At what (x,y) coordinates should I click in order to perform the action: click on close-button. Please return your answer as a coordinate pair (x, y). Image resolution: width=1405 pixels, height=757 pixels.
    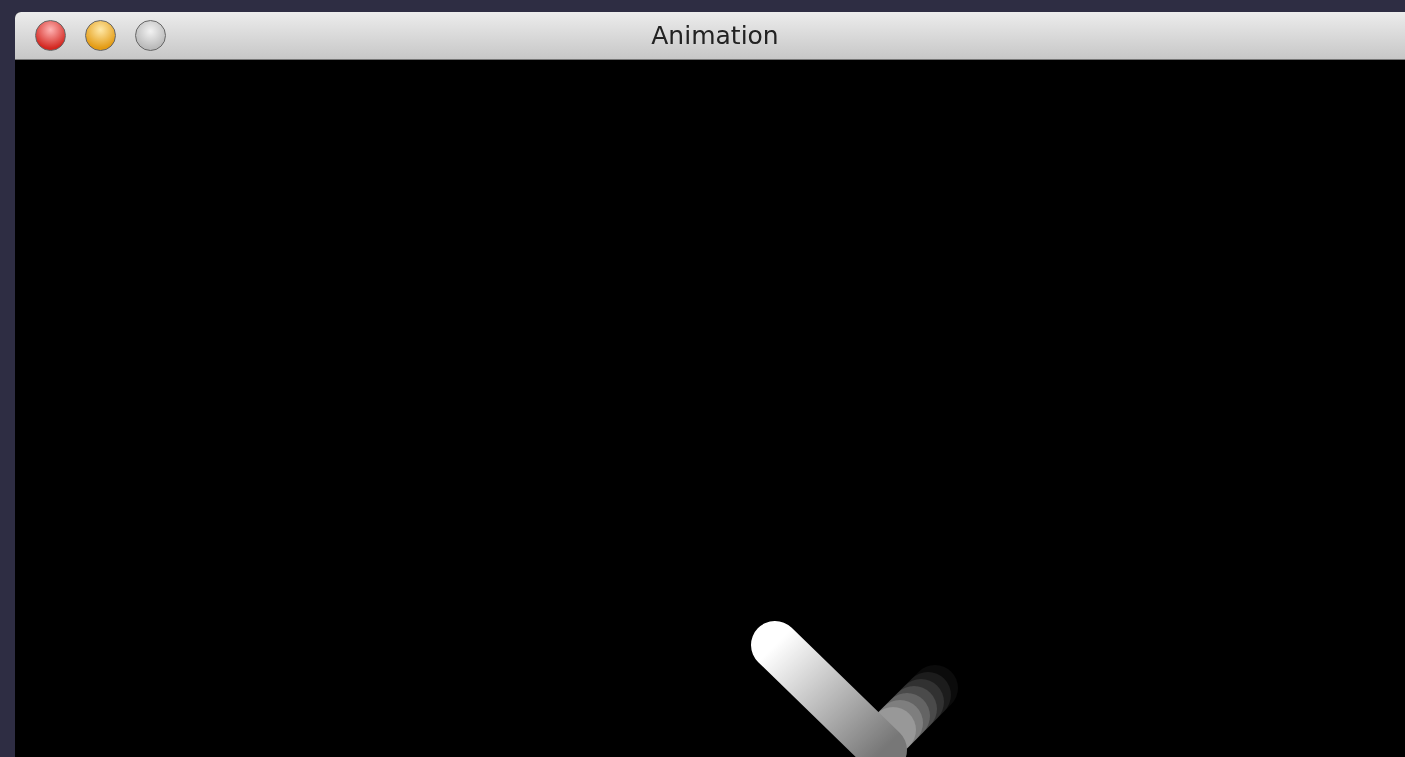
    Looking at the image, I should click on (50, 35).